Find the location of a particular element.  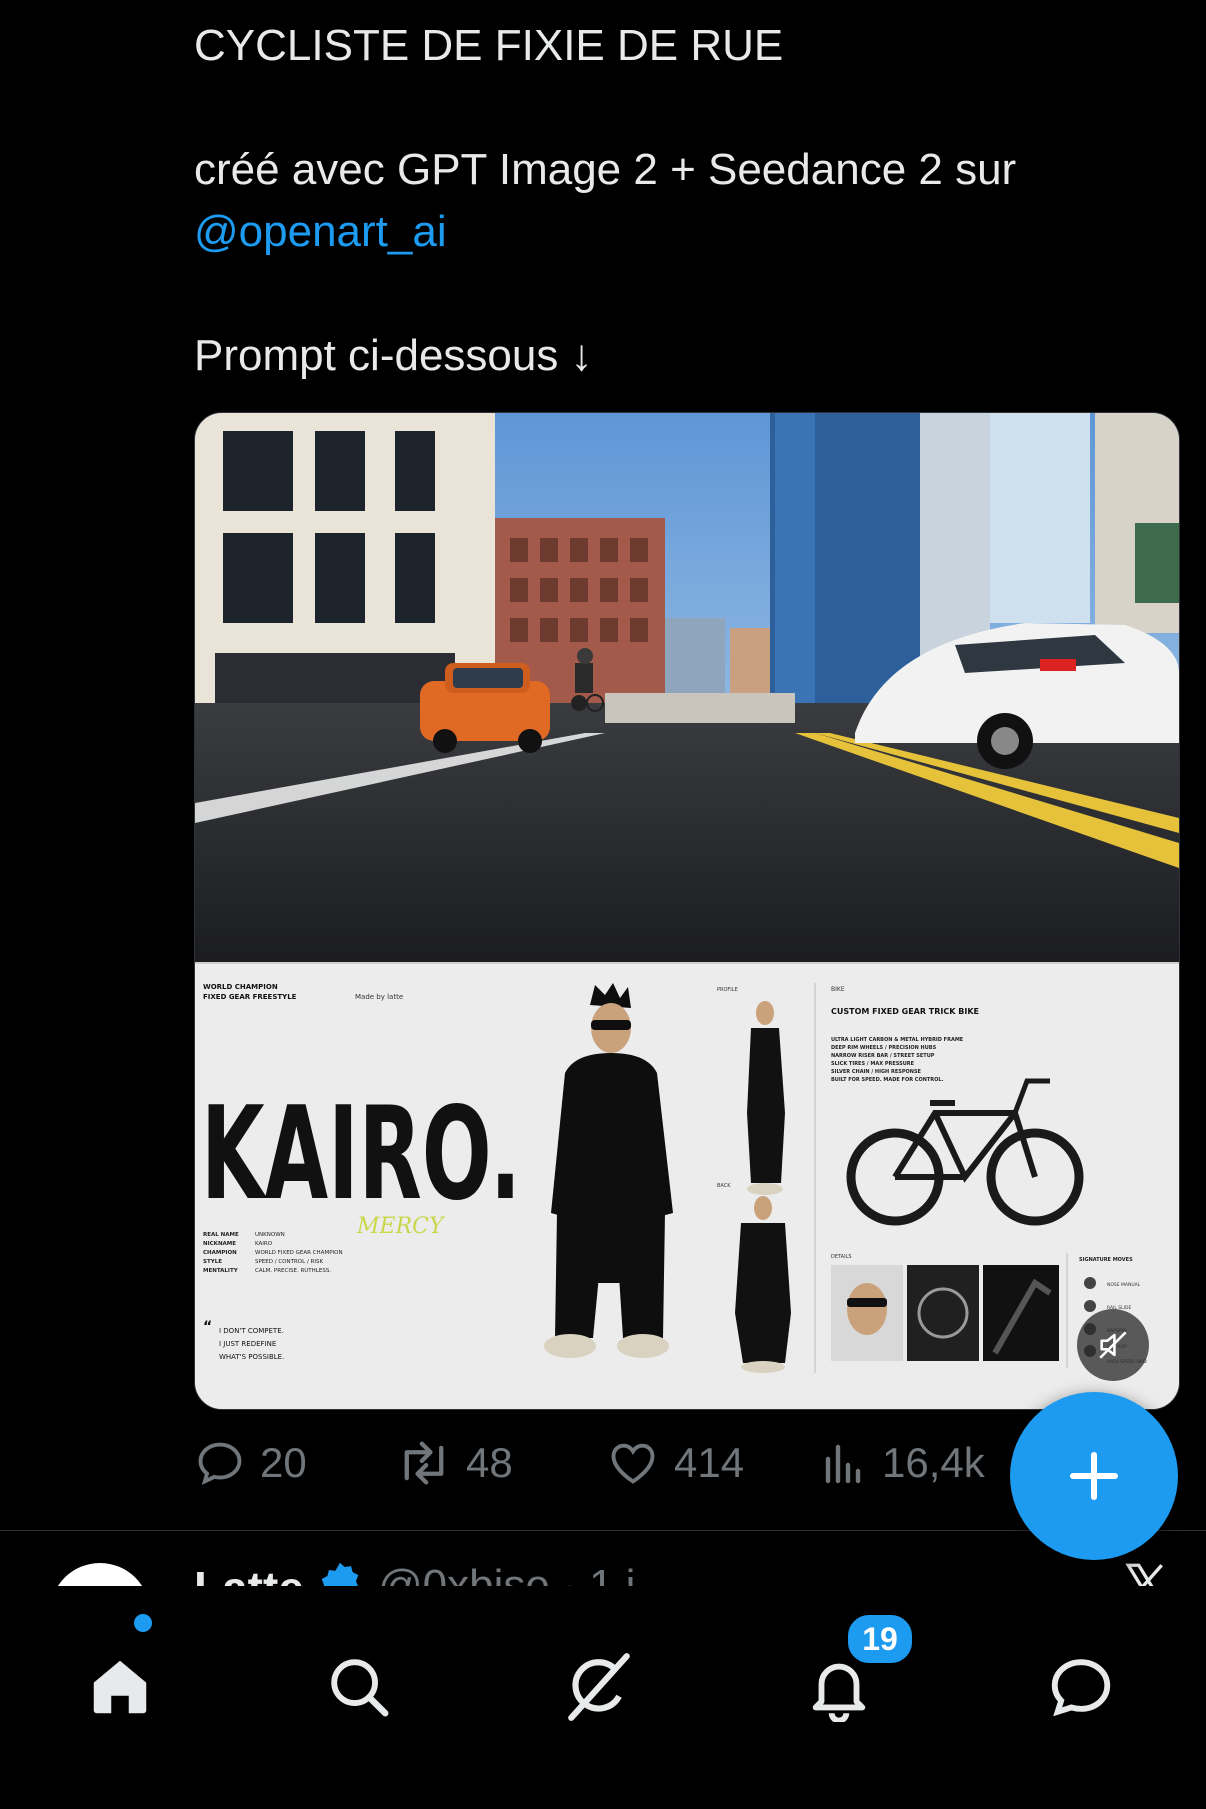

tweet-action-bar: 20 48 414 16,4k is located at coordinates (604, 1463).